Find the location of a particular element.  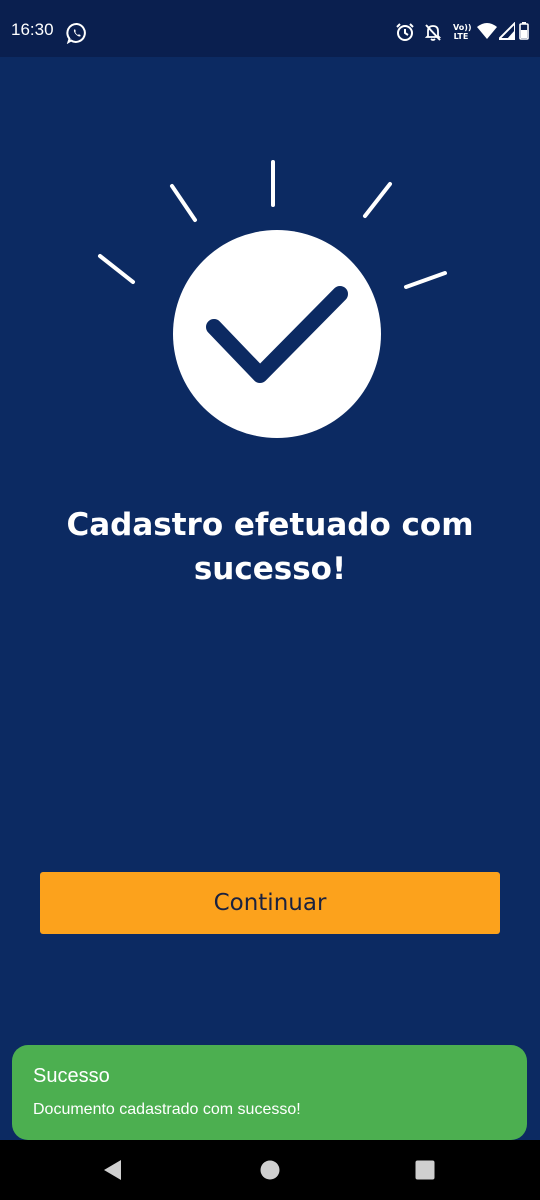

whatsapp-icon is located at coordinates (76, 33).